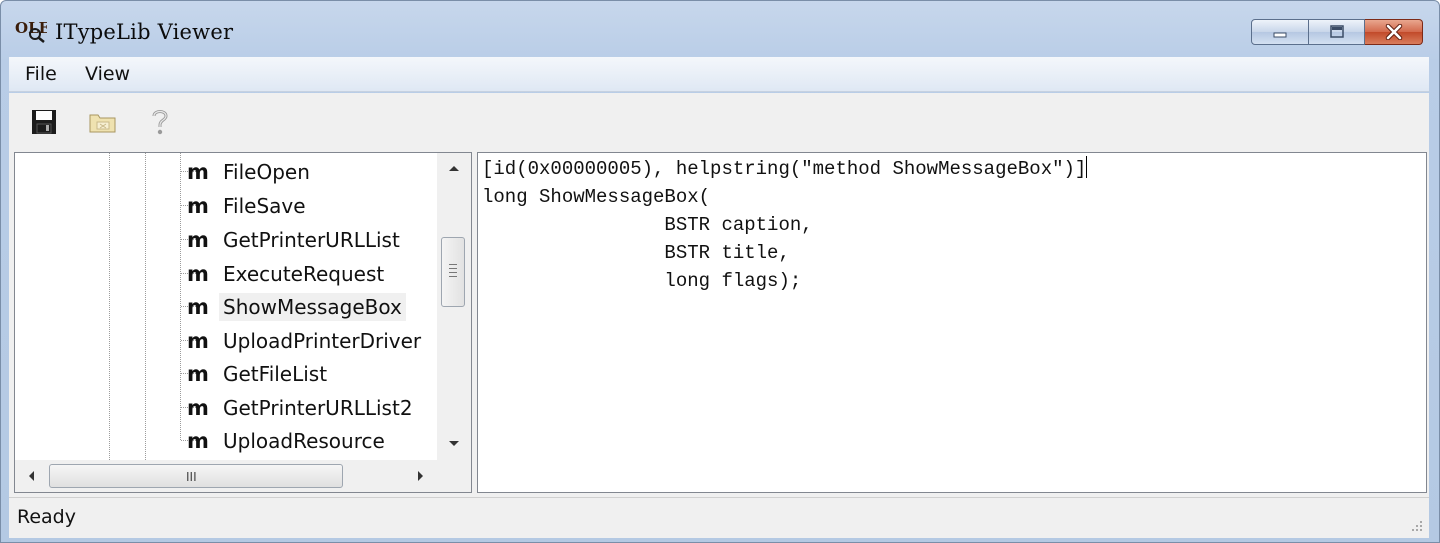  I want to click on tree-vertical-scrollbar, so click(454, 306).